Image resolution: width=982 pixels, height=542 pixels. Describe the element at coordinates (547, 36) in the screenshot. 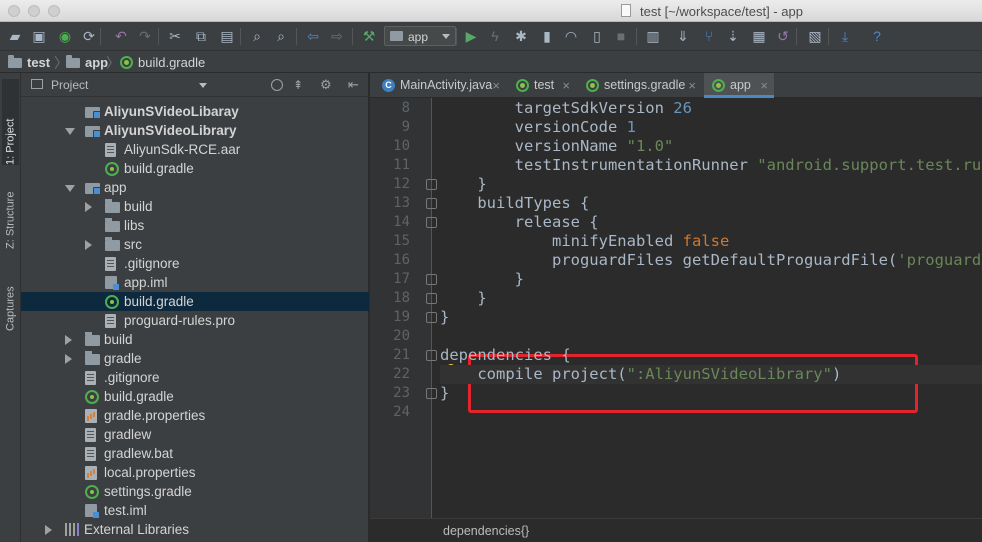

I see `coverage-icon: ▮` at that location.